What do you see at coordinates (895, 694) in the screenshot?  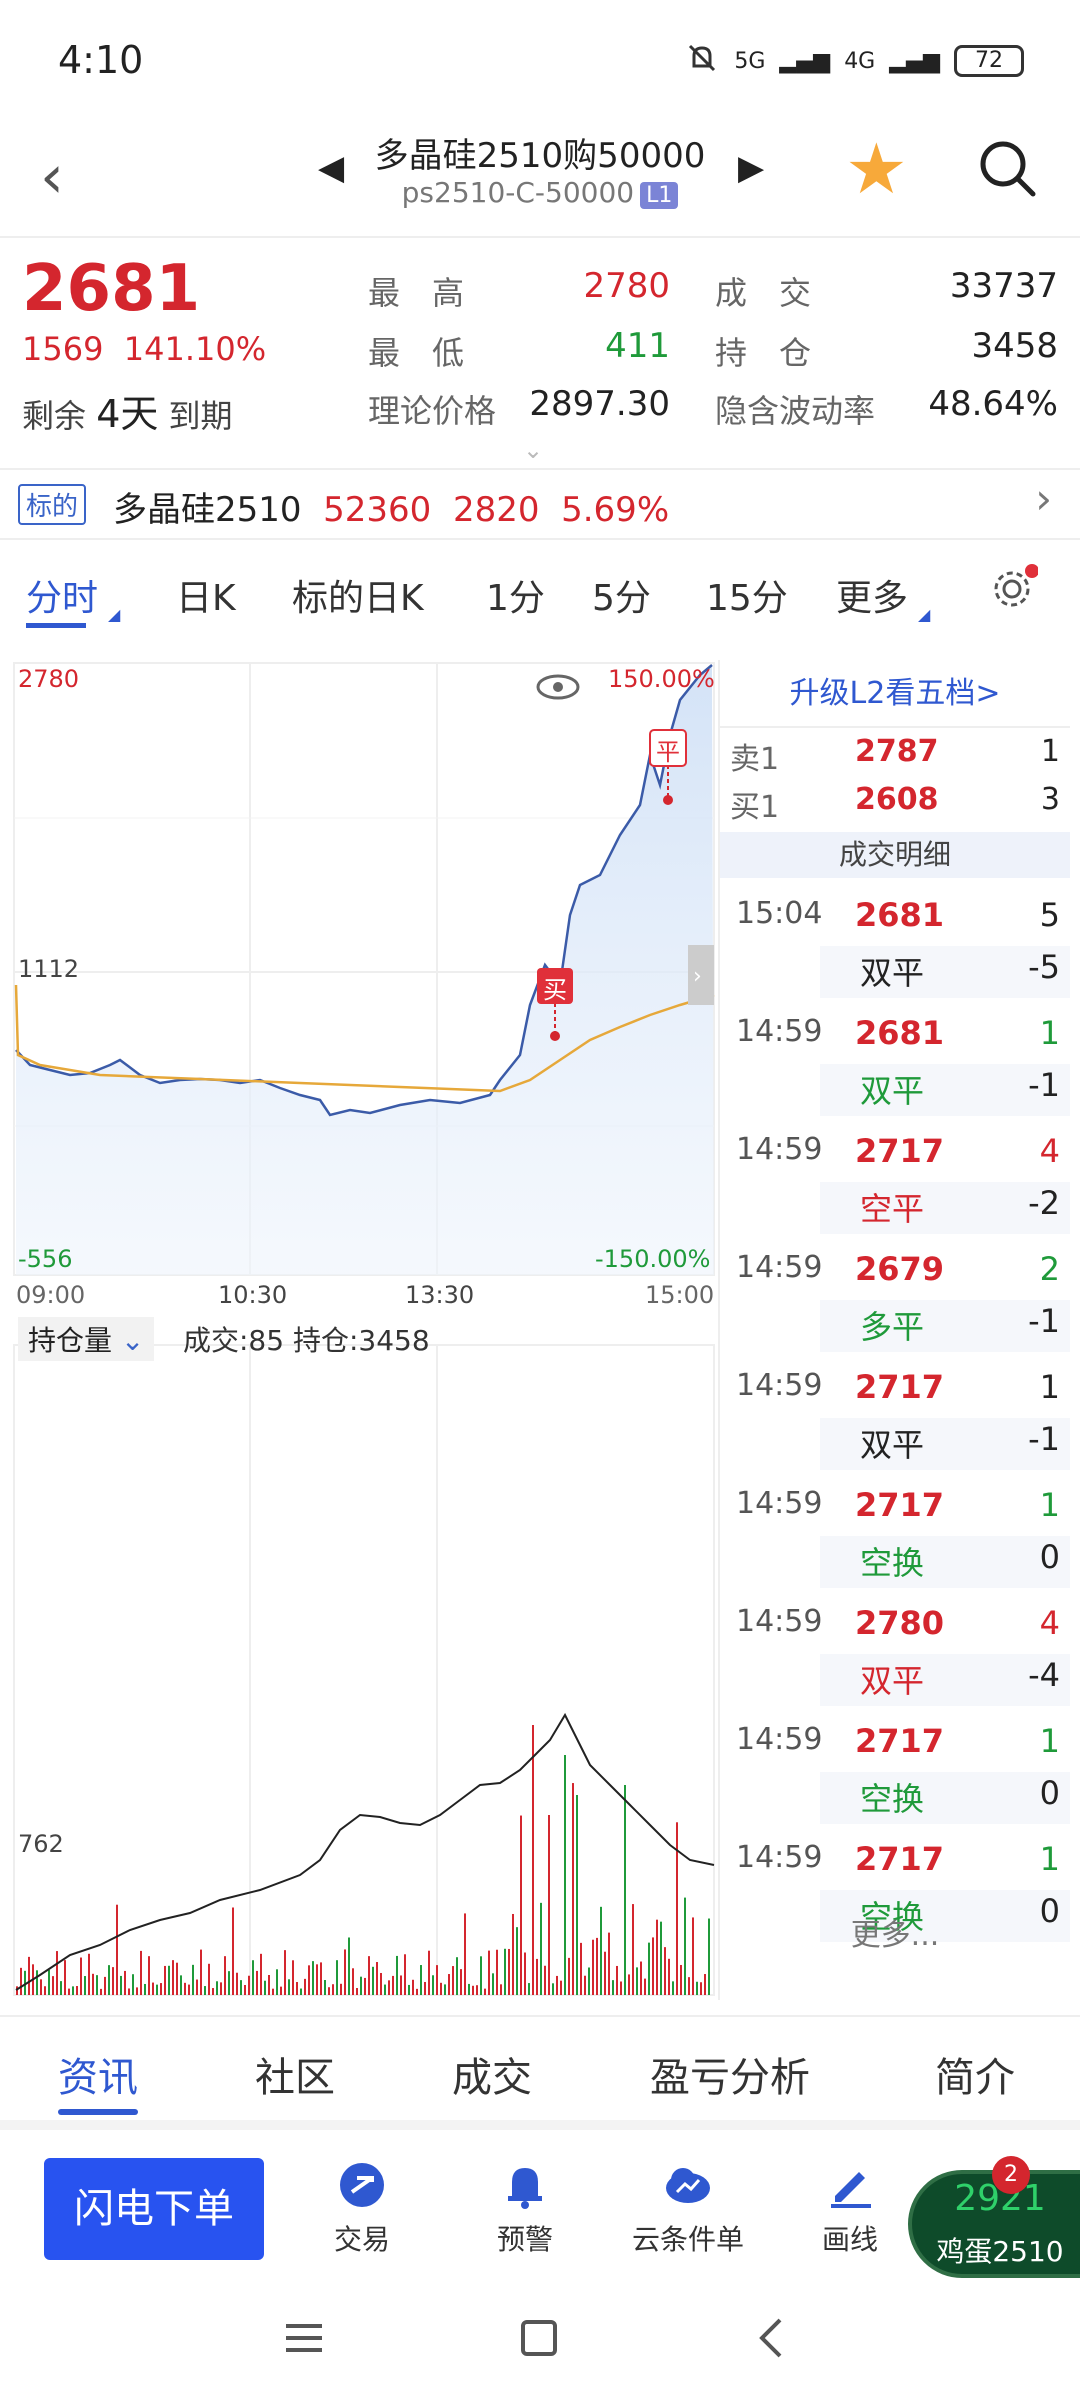 I see `upgrade-l2-link: 升级L2看五档>` at bounding box center [895, 694].